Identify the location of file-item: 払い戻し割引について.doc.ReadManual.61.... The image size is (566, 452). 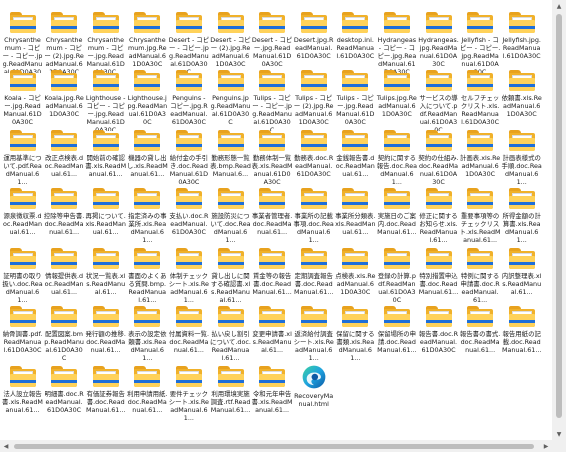
(230, 336).